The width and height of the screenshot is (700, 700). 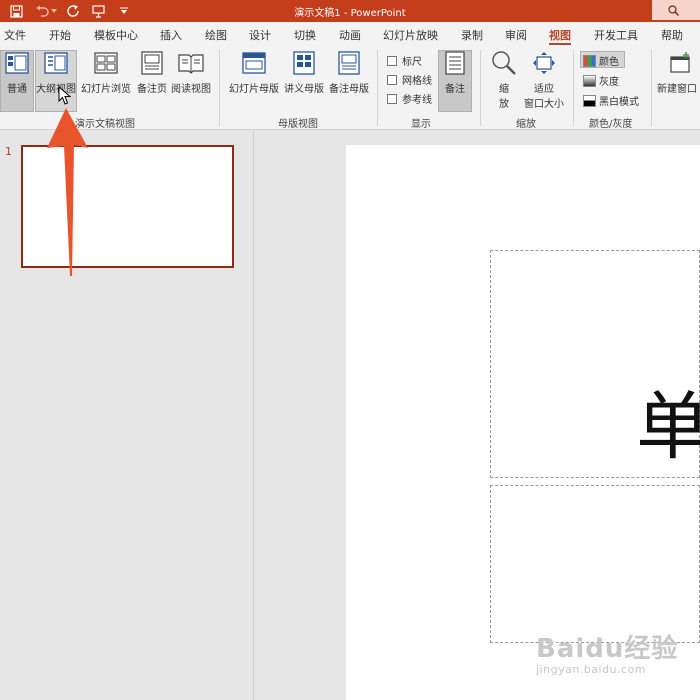 I want to click on black-white-swatch-icon, so click(x=589, y=100).